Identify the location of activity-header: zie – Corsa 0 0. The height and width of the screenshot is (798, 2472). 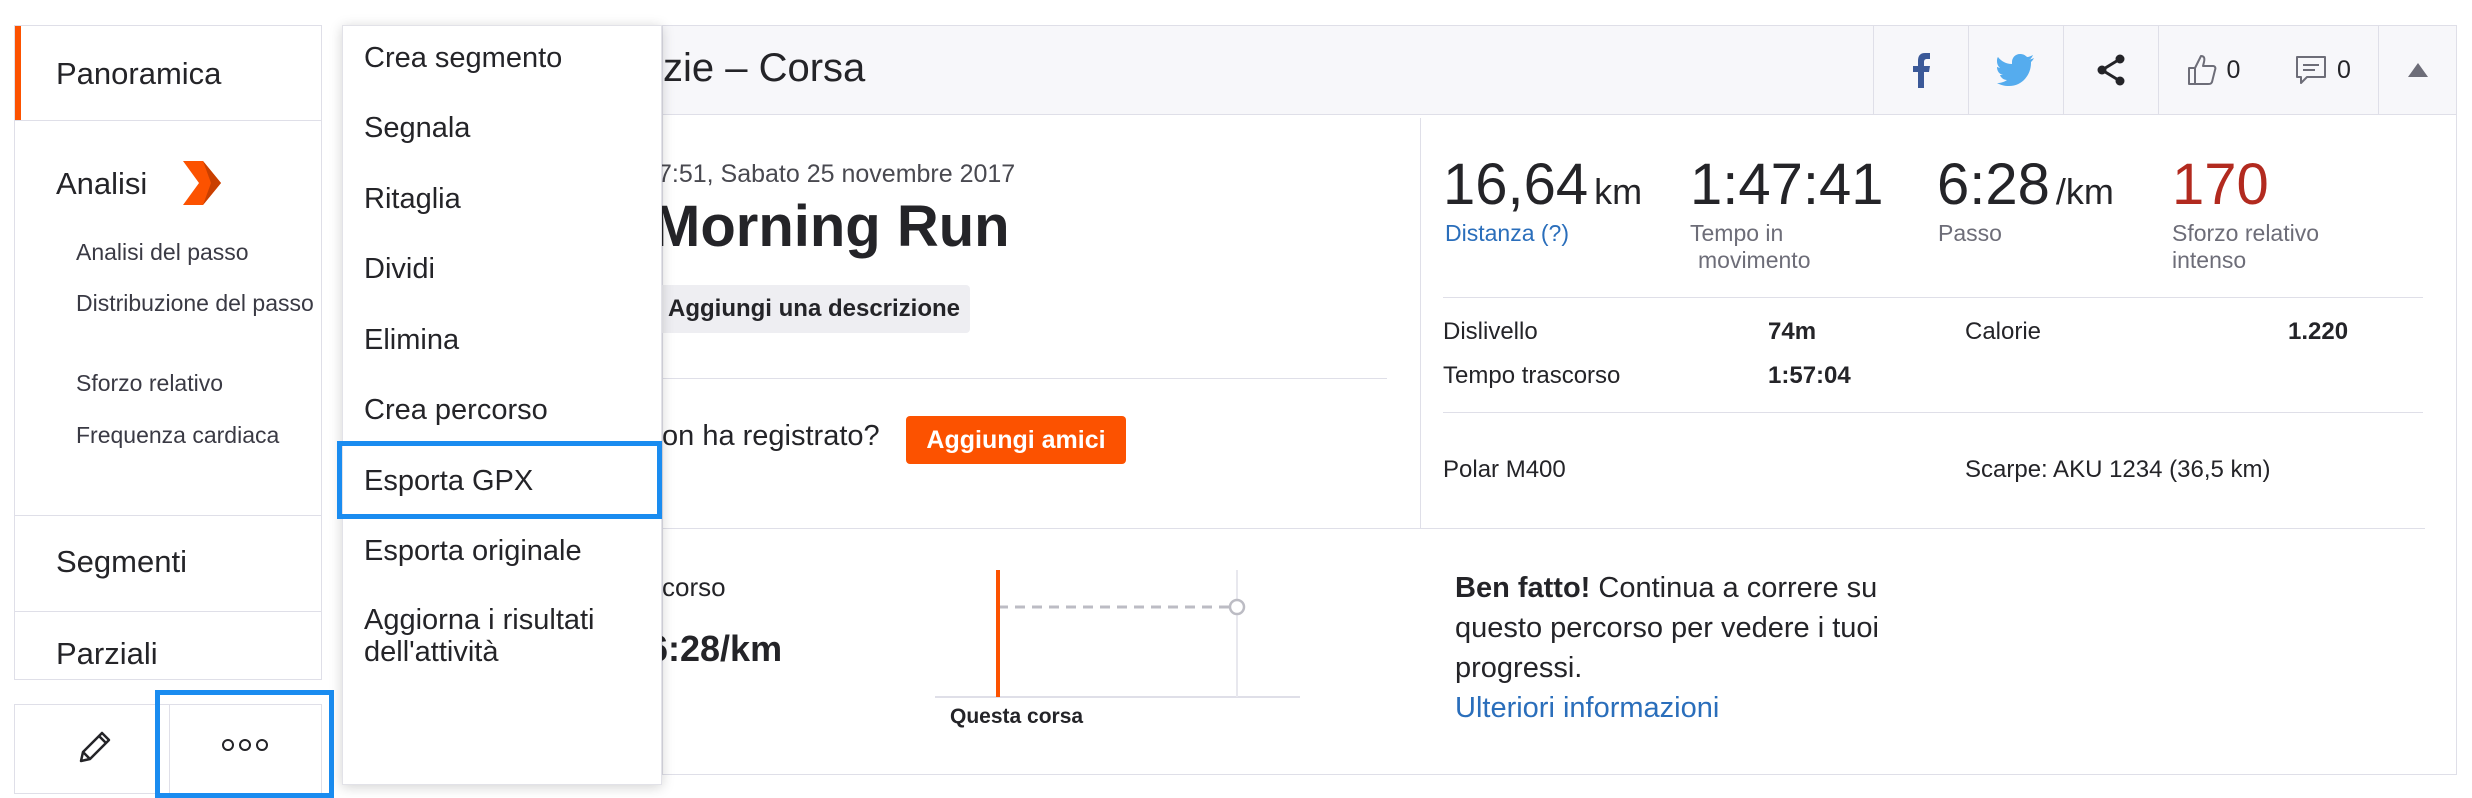
(1559, 70).